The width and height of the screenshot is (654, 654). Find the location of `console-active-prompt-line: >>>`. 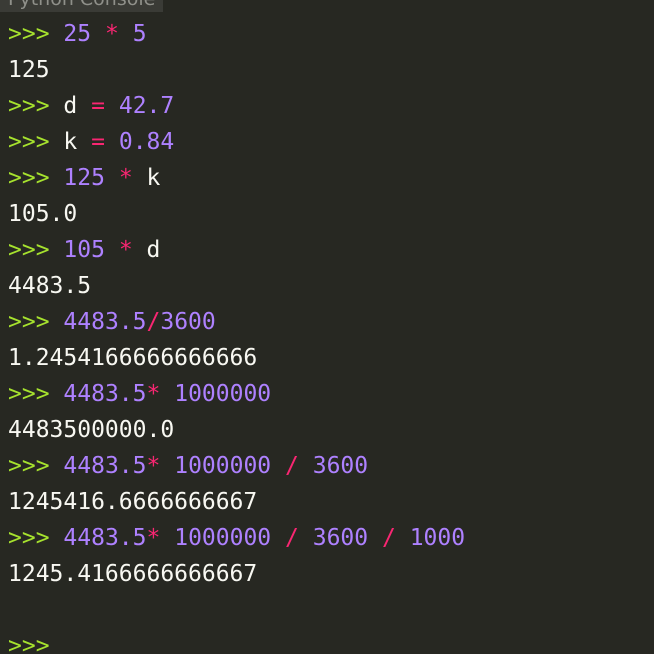

console-active-prompt-line: >>> is located at coordinates (331, 641).